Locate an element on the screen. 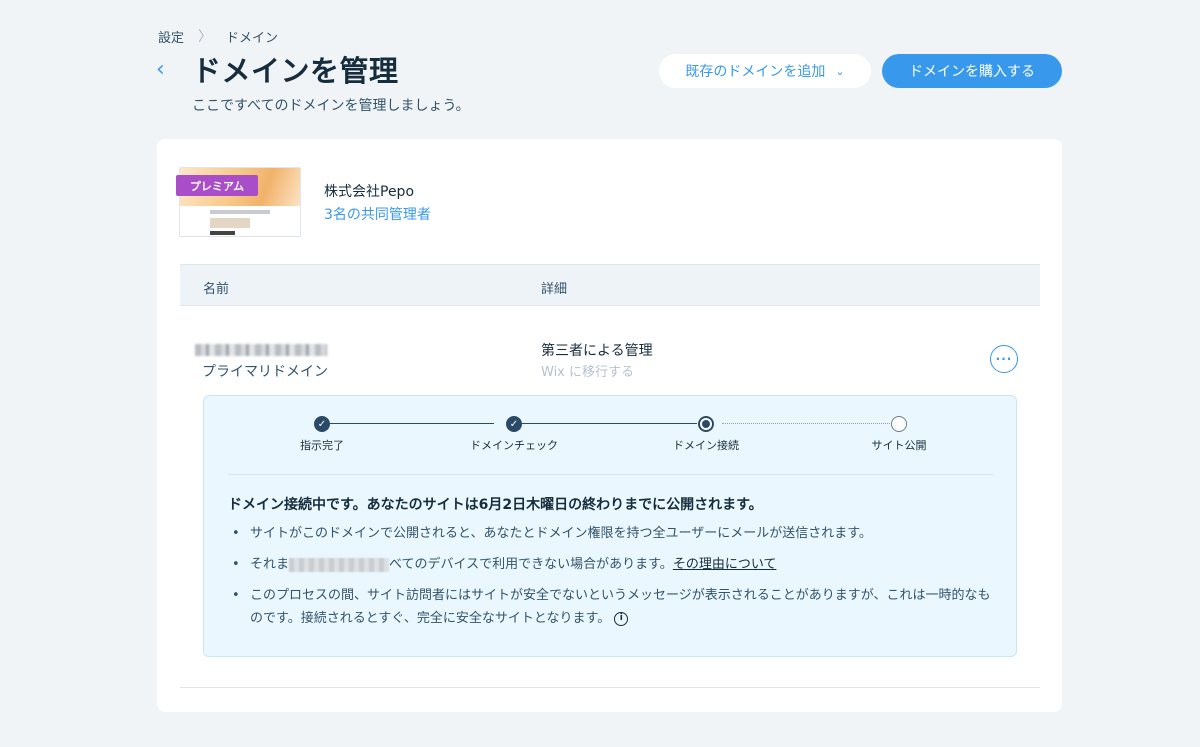 The image size is (1200, 747). pending-step-icon is located at coordinates (899, 424).